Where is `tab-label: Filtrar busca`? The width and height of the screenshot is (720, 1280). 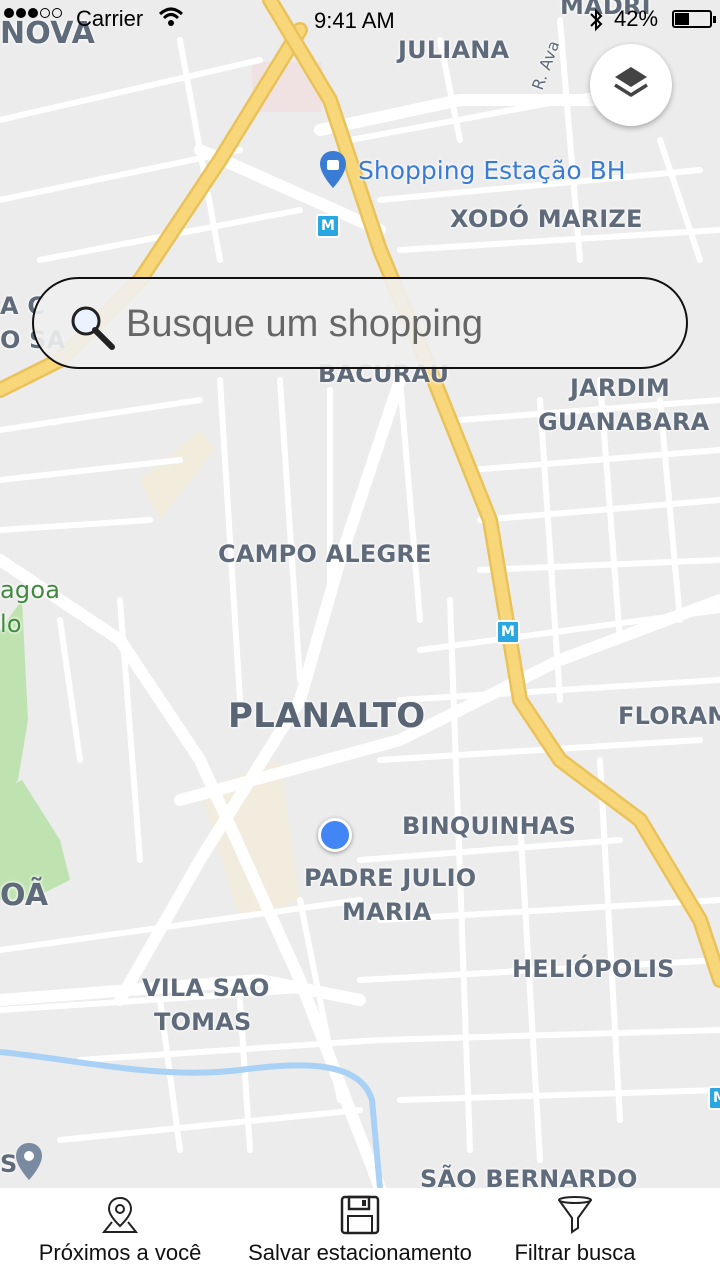
tab-label: Filtrar busca is located at coordinates (575, 1252).